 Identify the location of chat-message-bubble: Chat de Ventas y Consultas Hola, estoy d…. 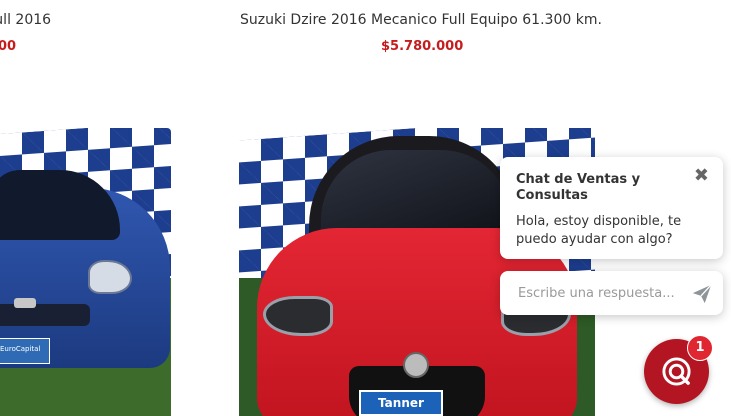
(611, 208).